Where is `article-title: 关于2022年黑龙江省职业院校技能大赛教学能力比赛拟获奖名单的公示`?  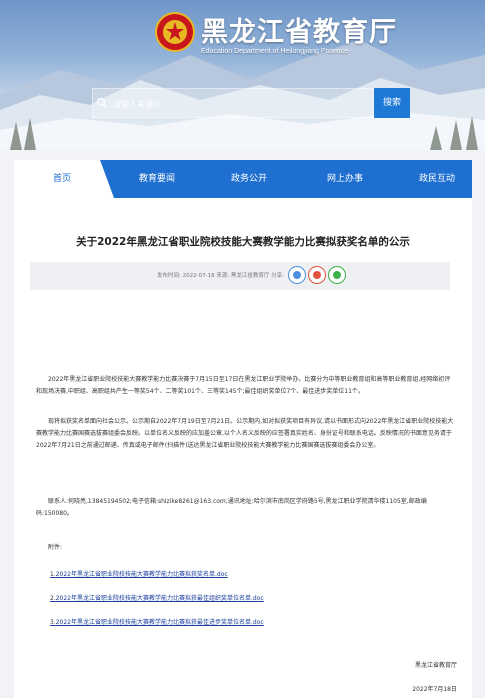 article-title: 关于2022年黑龙江省职业院校技能大赛教学能力比赛拟获奖名单的公示 is located at coordinates (243, 242).